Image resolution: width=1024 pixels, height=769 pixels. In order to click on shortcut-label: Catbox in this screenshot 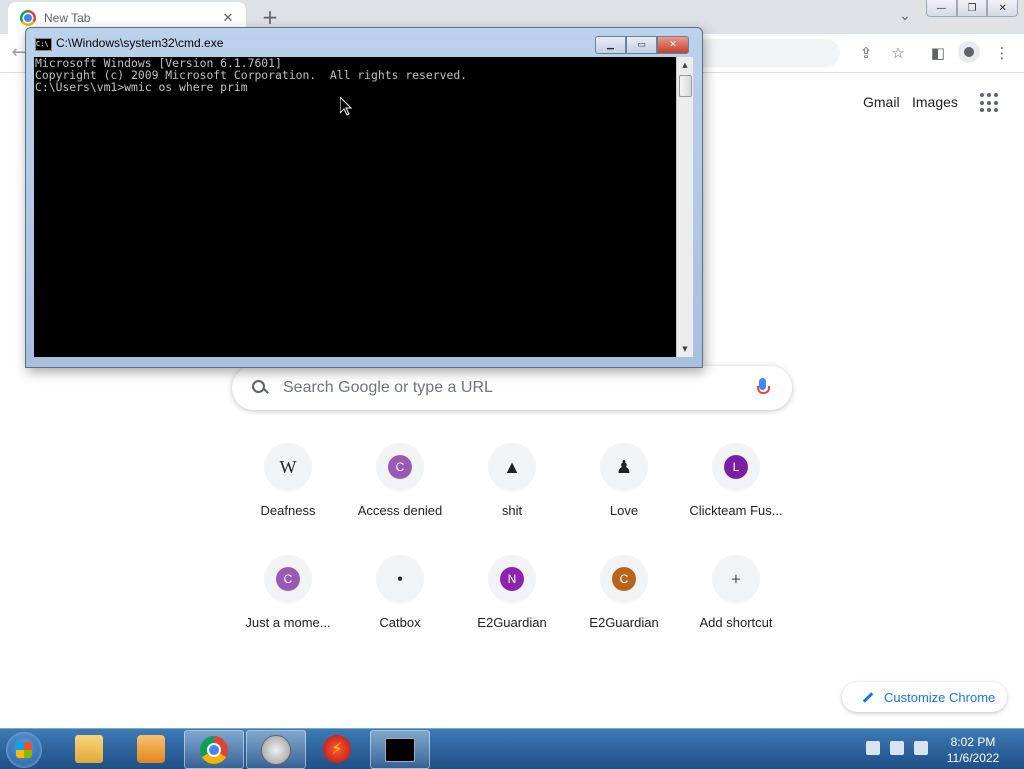, I will do `click(400, 622)`.